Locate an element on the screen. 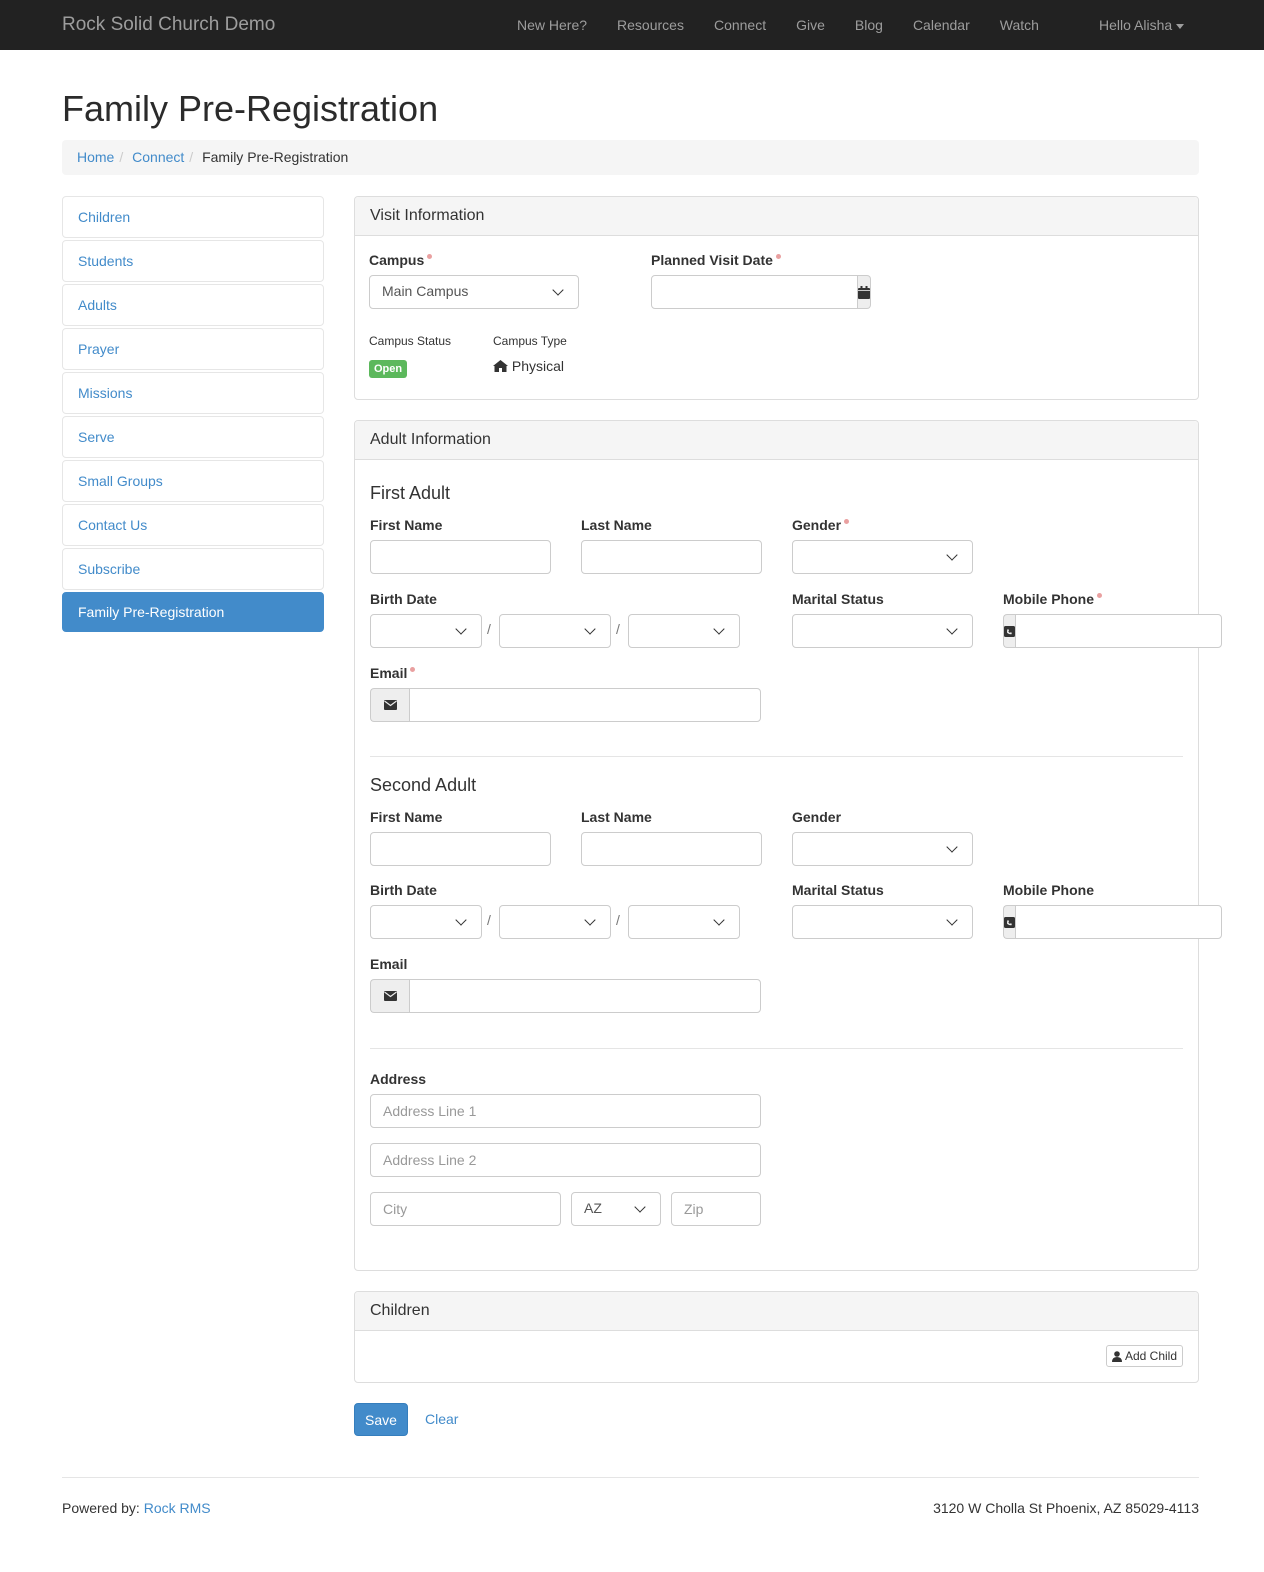 The width and height of the screenshot is (1264, 1572). second-adult-mobile-phone-group is located at coordinates (1112, 922).